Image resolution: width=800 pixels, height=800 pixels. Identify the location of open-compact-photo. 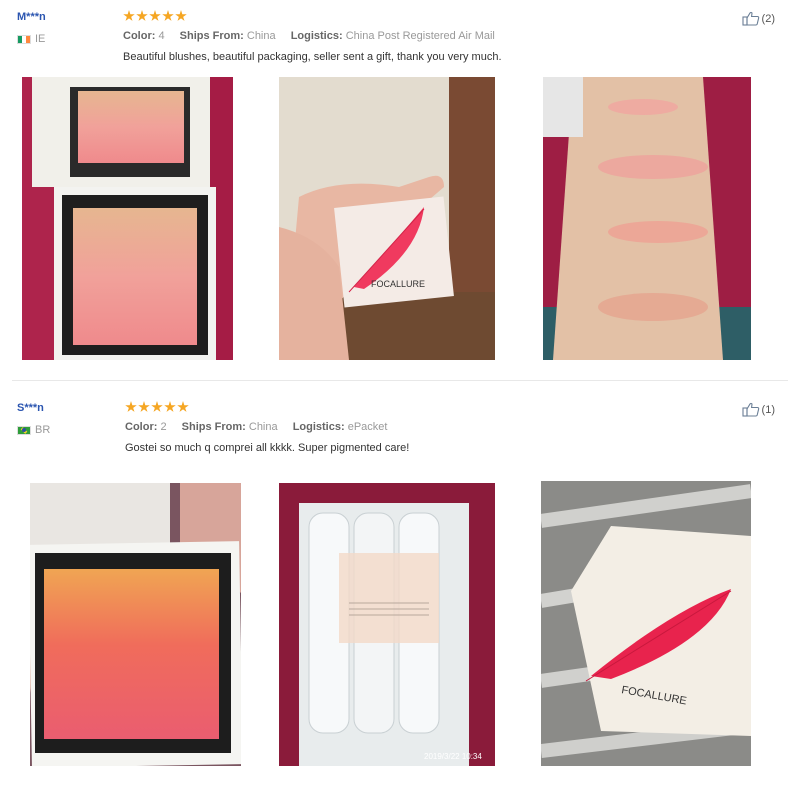
(135, 624).